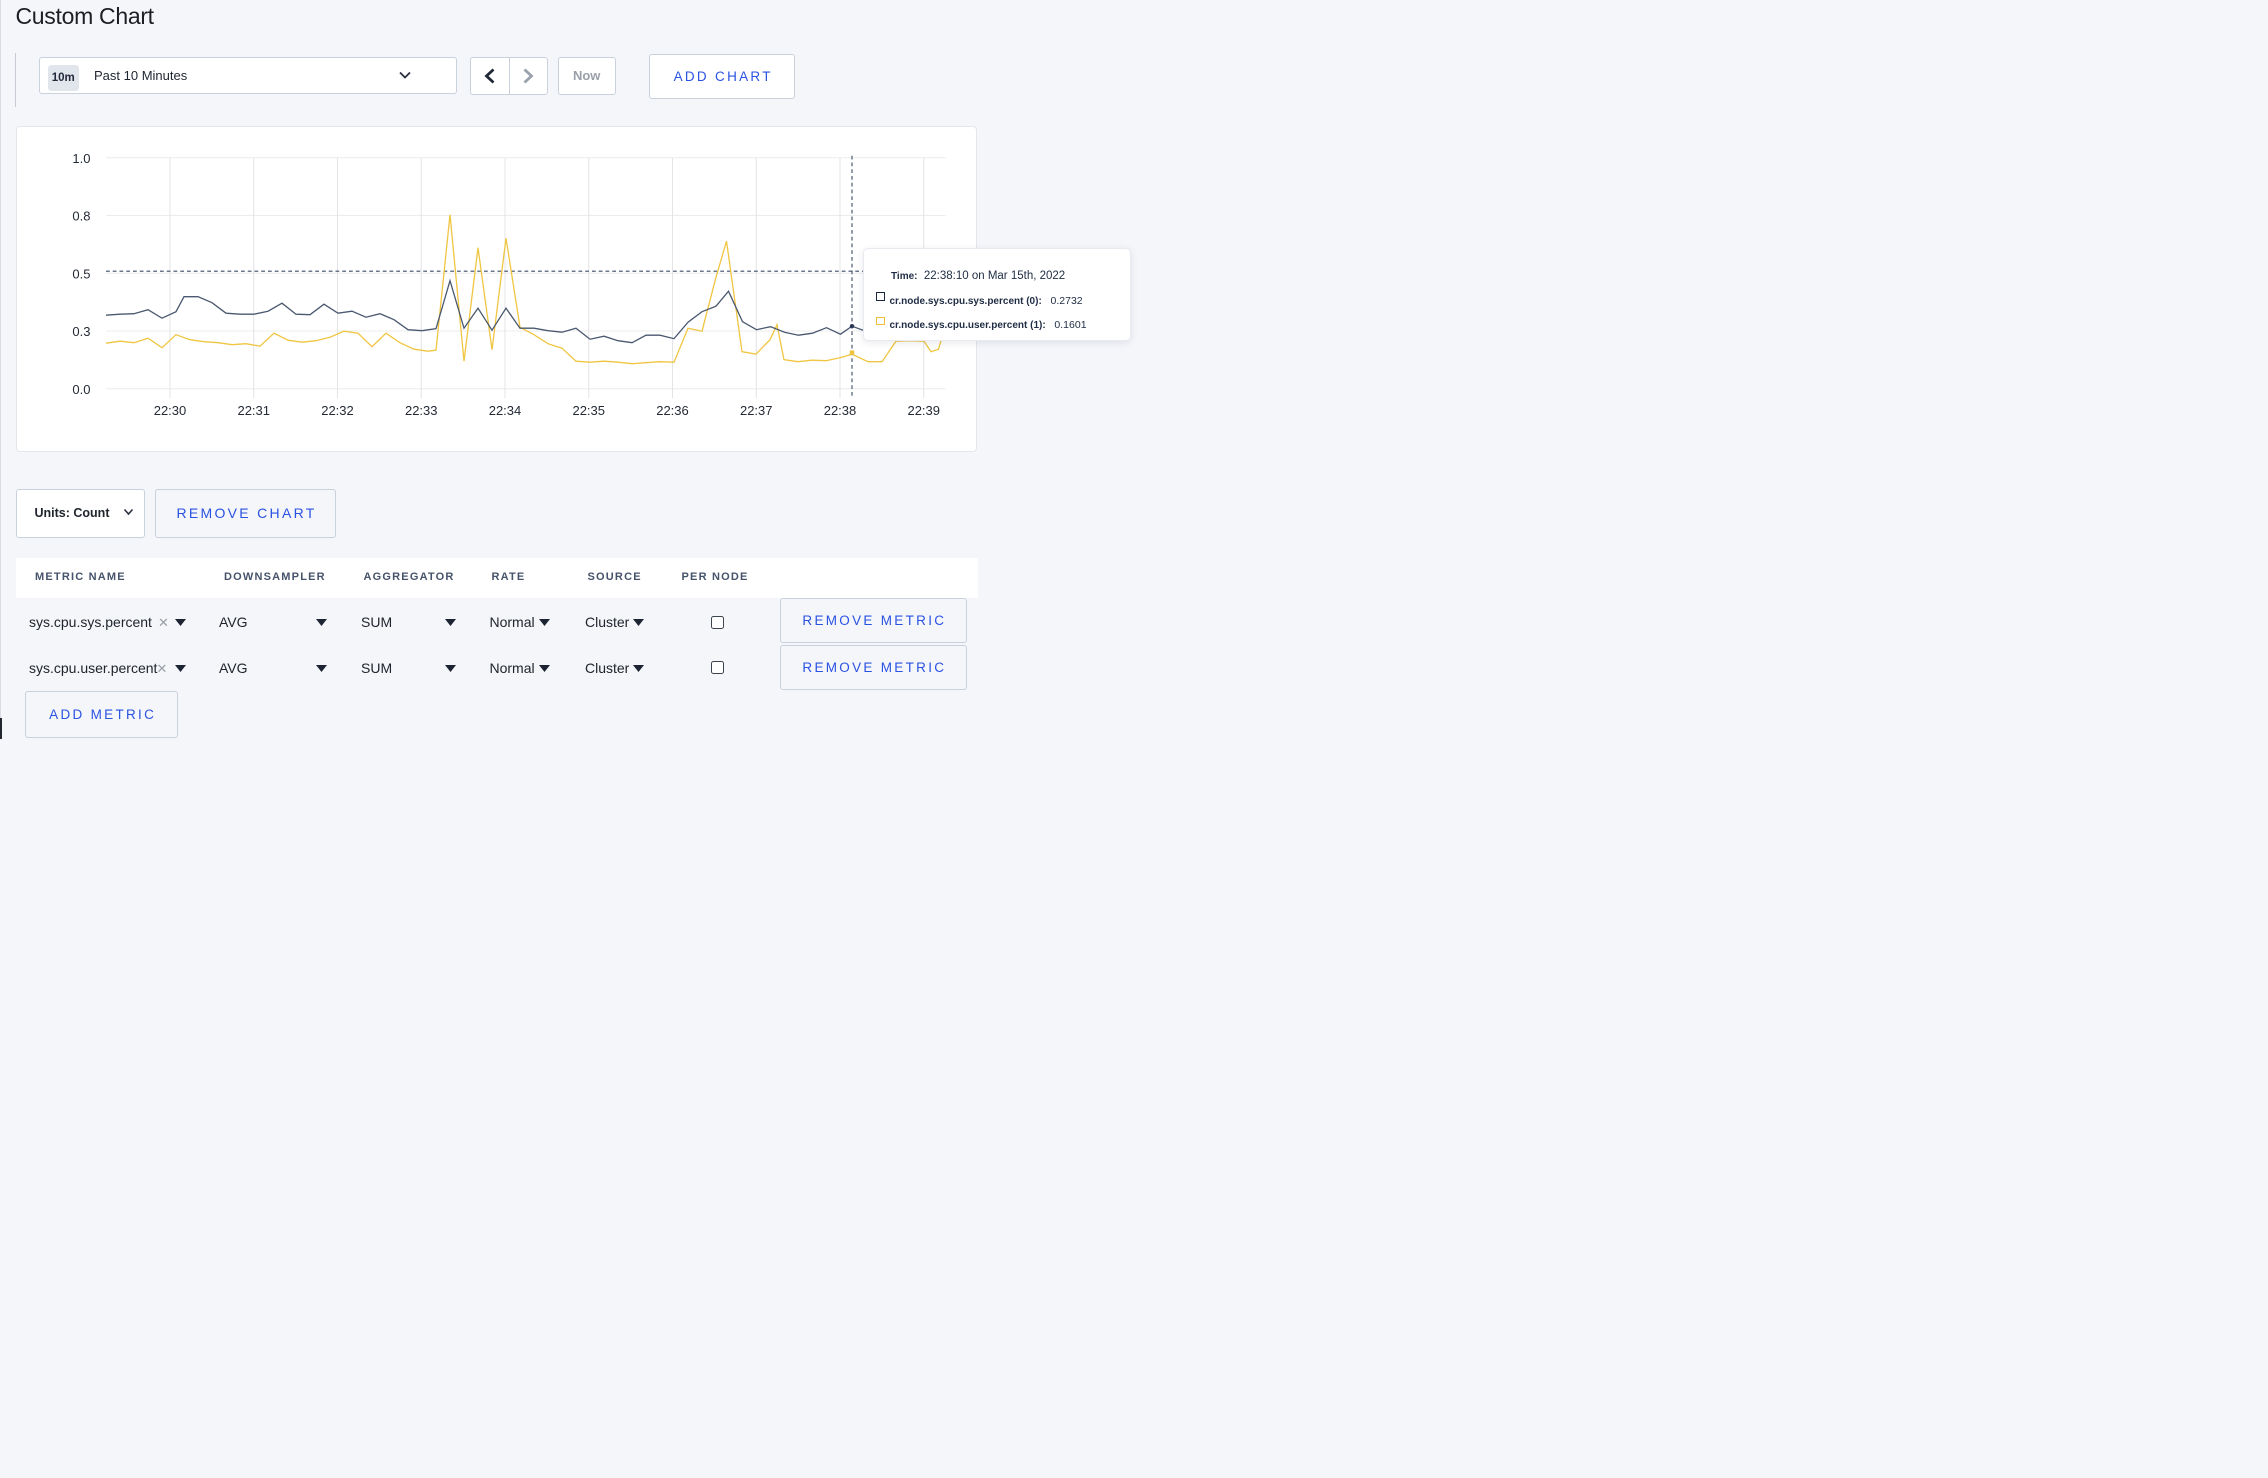  What do you see at coordinates (169, 410) in the screenshot?
I see `svg-text: 22:30` at bounding box center [169, 410].